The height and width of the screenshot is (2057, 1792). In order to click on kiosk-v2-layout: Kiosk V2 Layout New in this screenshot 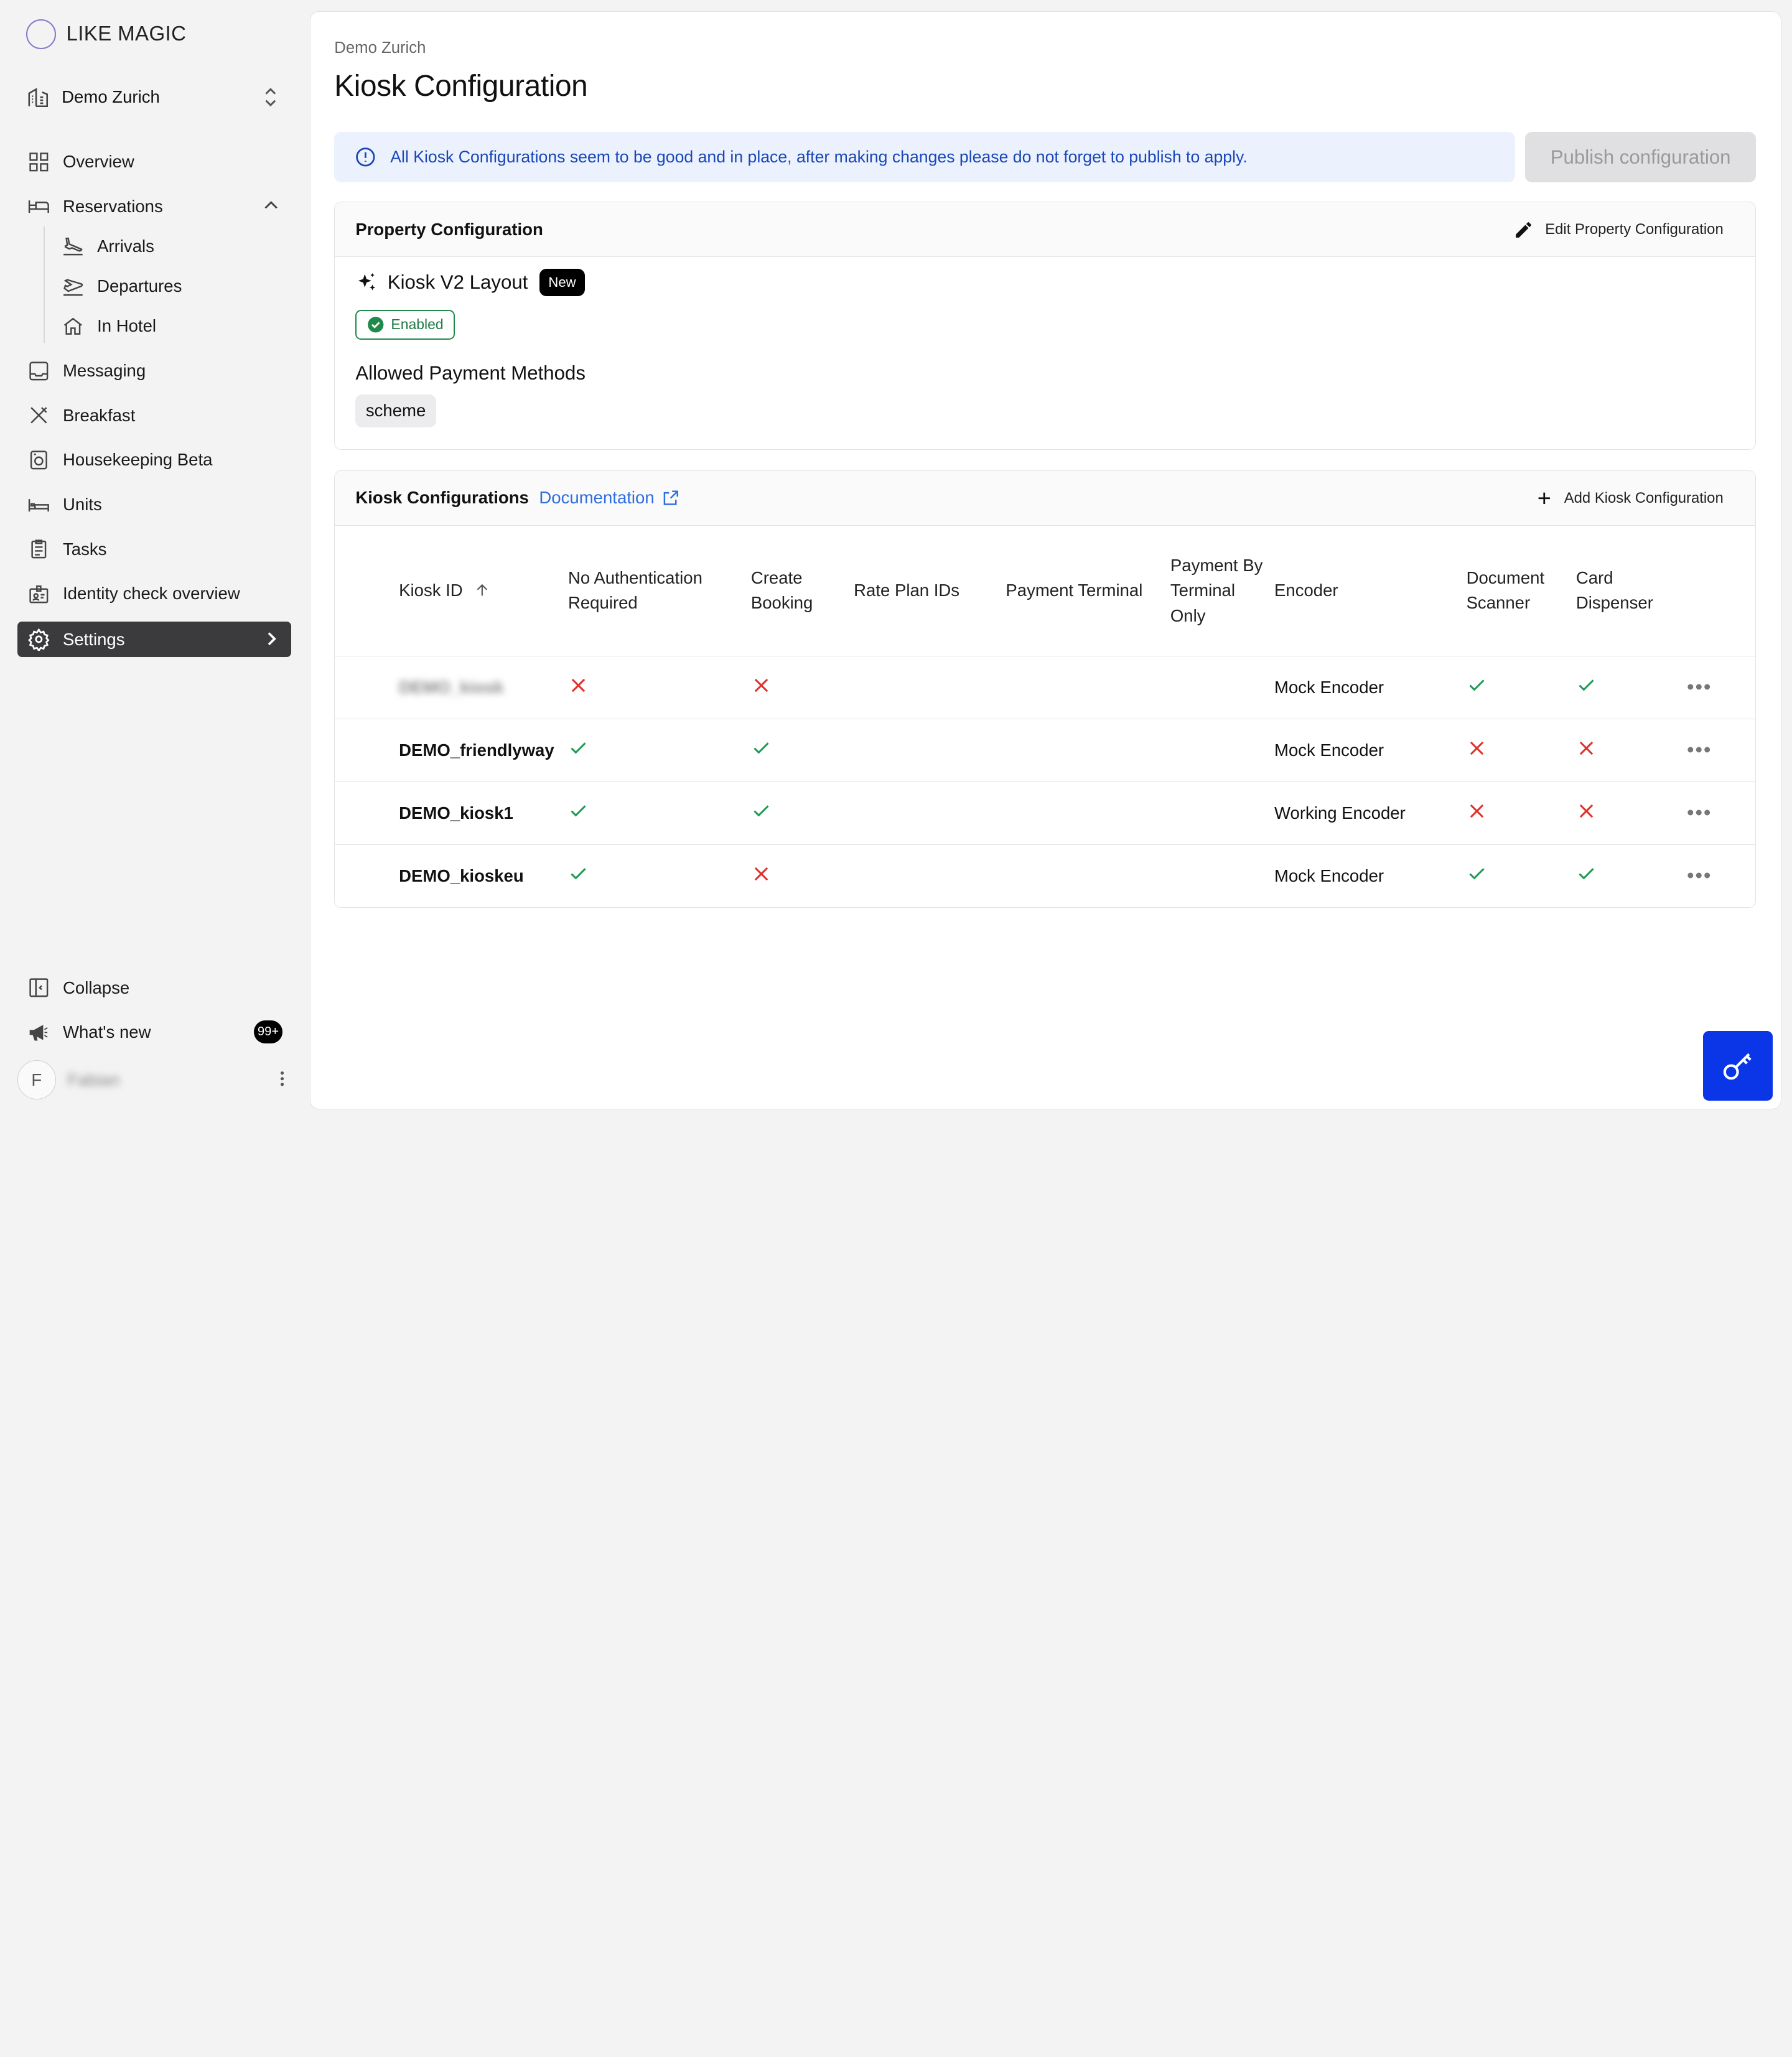, I will do `click(471, 282)`.